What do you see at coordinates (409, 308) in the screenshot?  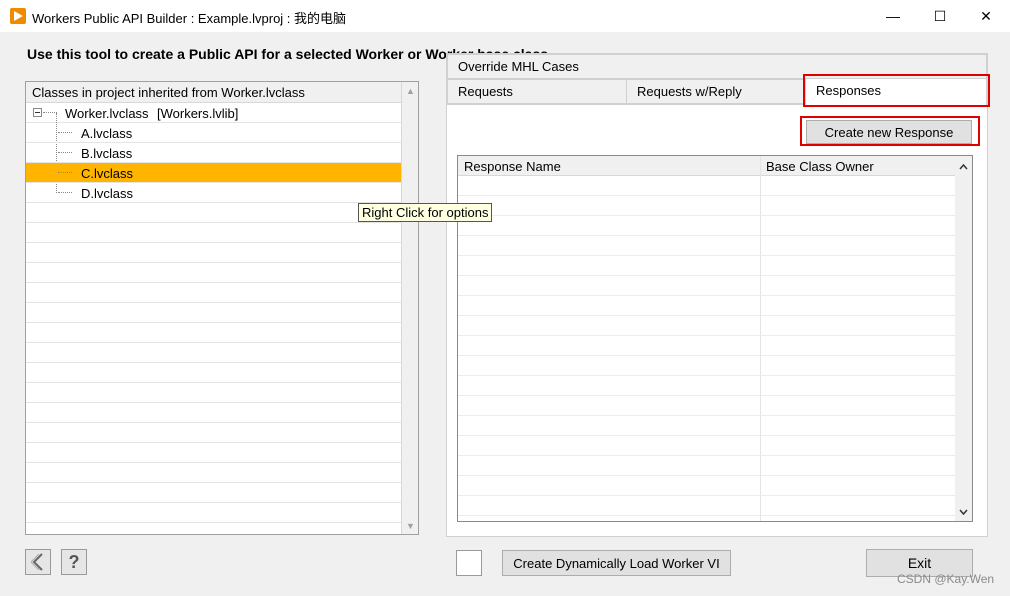 I see `classes-scrollbar: ▲ ▼` at bounding box center [409, 308].